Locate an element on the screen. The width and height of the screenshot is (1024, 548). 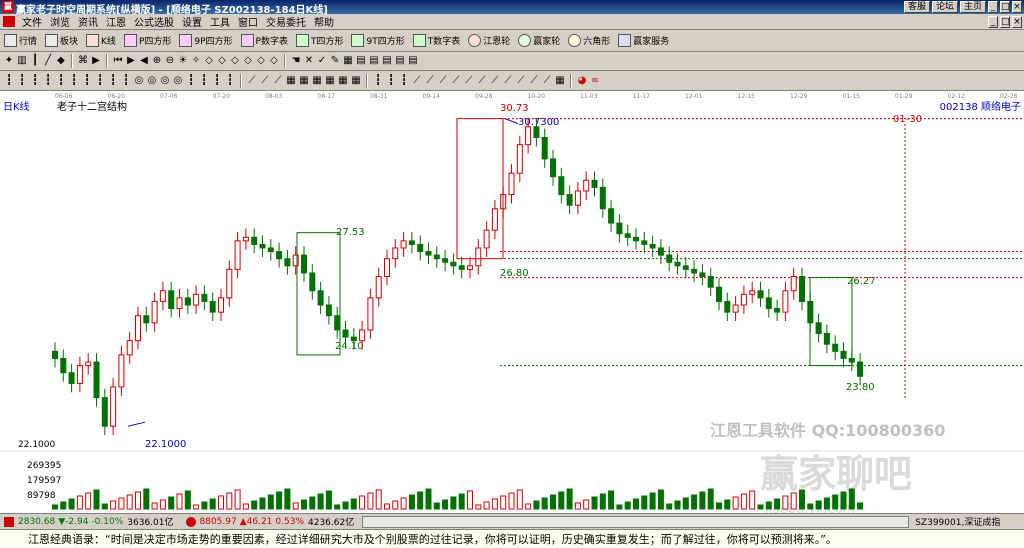
child-minimize-button: _ is located at coordinates (993, 22).